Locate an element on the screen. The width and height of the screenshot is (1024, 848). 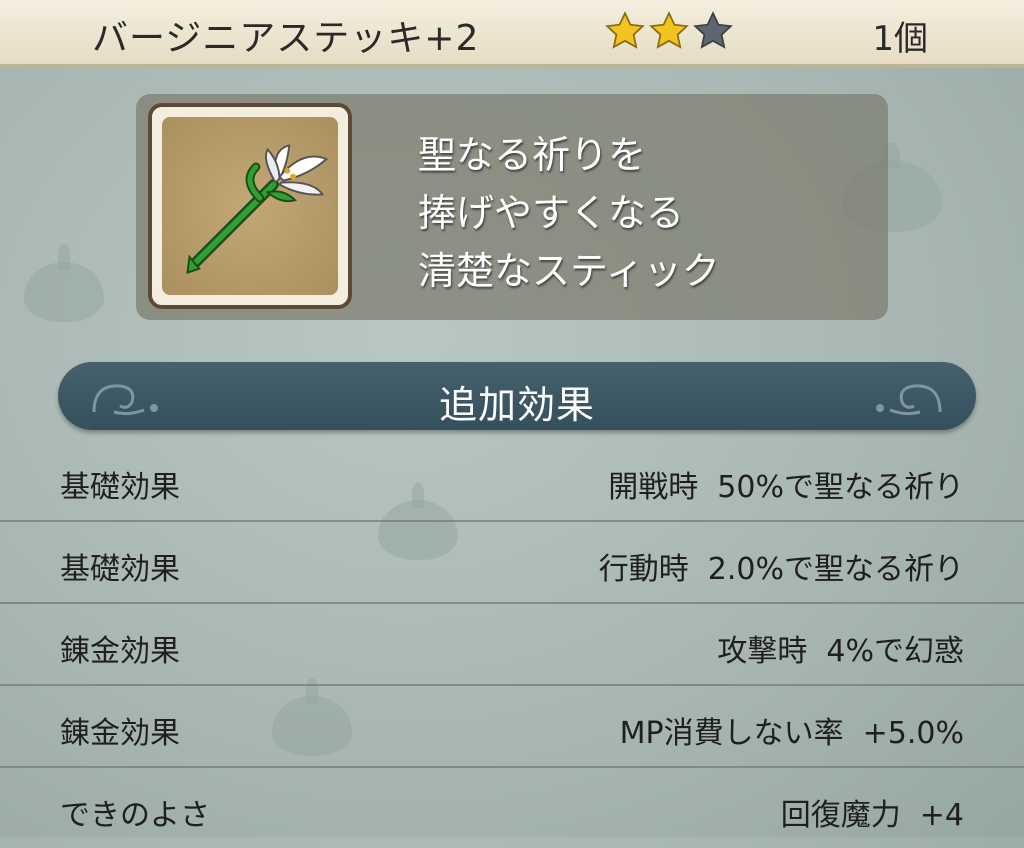
star-empty-icon is located at coordinates (713, 30).